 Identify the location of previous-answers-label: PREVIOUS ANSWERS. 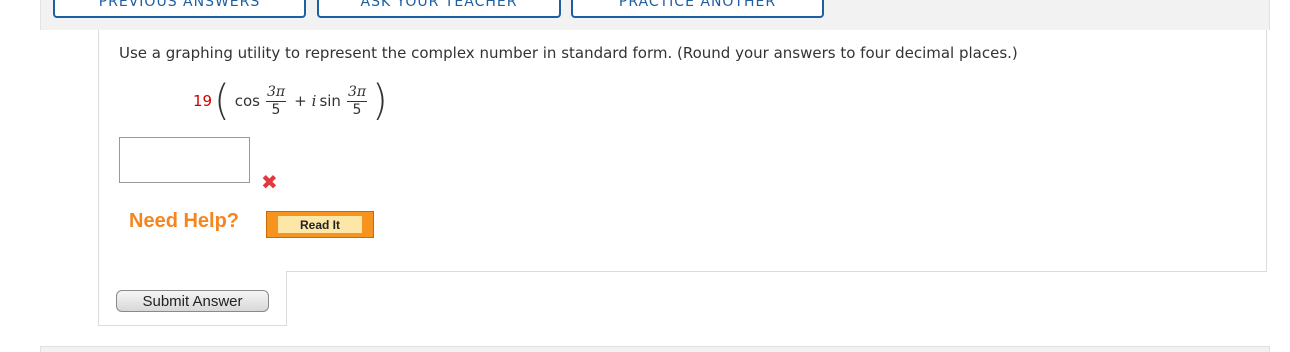
(179, 5).